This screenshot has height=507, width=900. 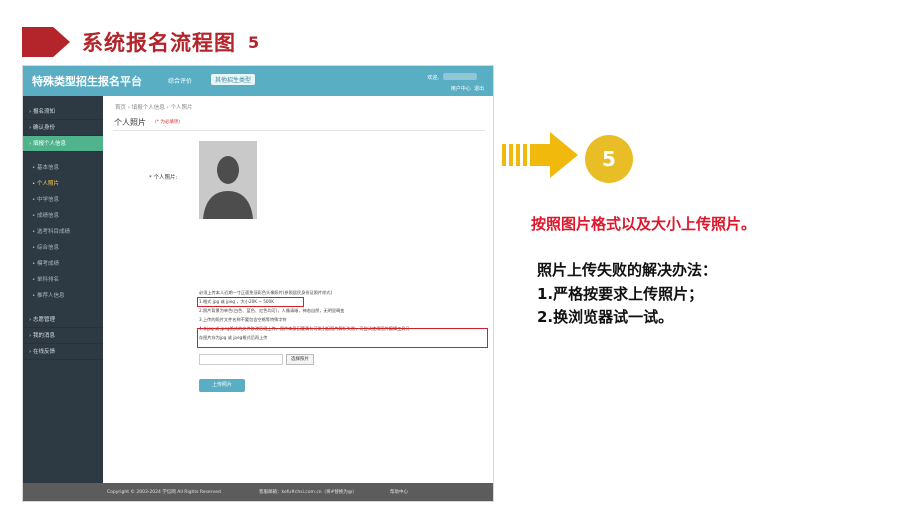 I want to click on sidebar-item-personal-info: › 填报个人信息, so click(x=63, y=144).